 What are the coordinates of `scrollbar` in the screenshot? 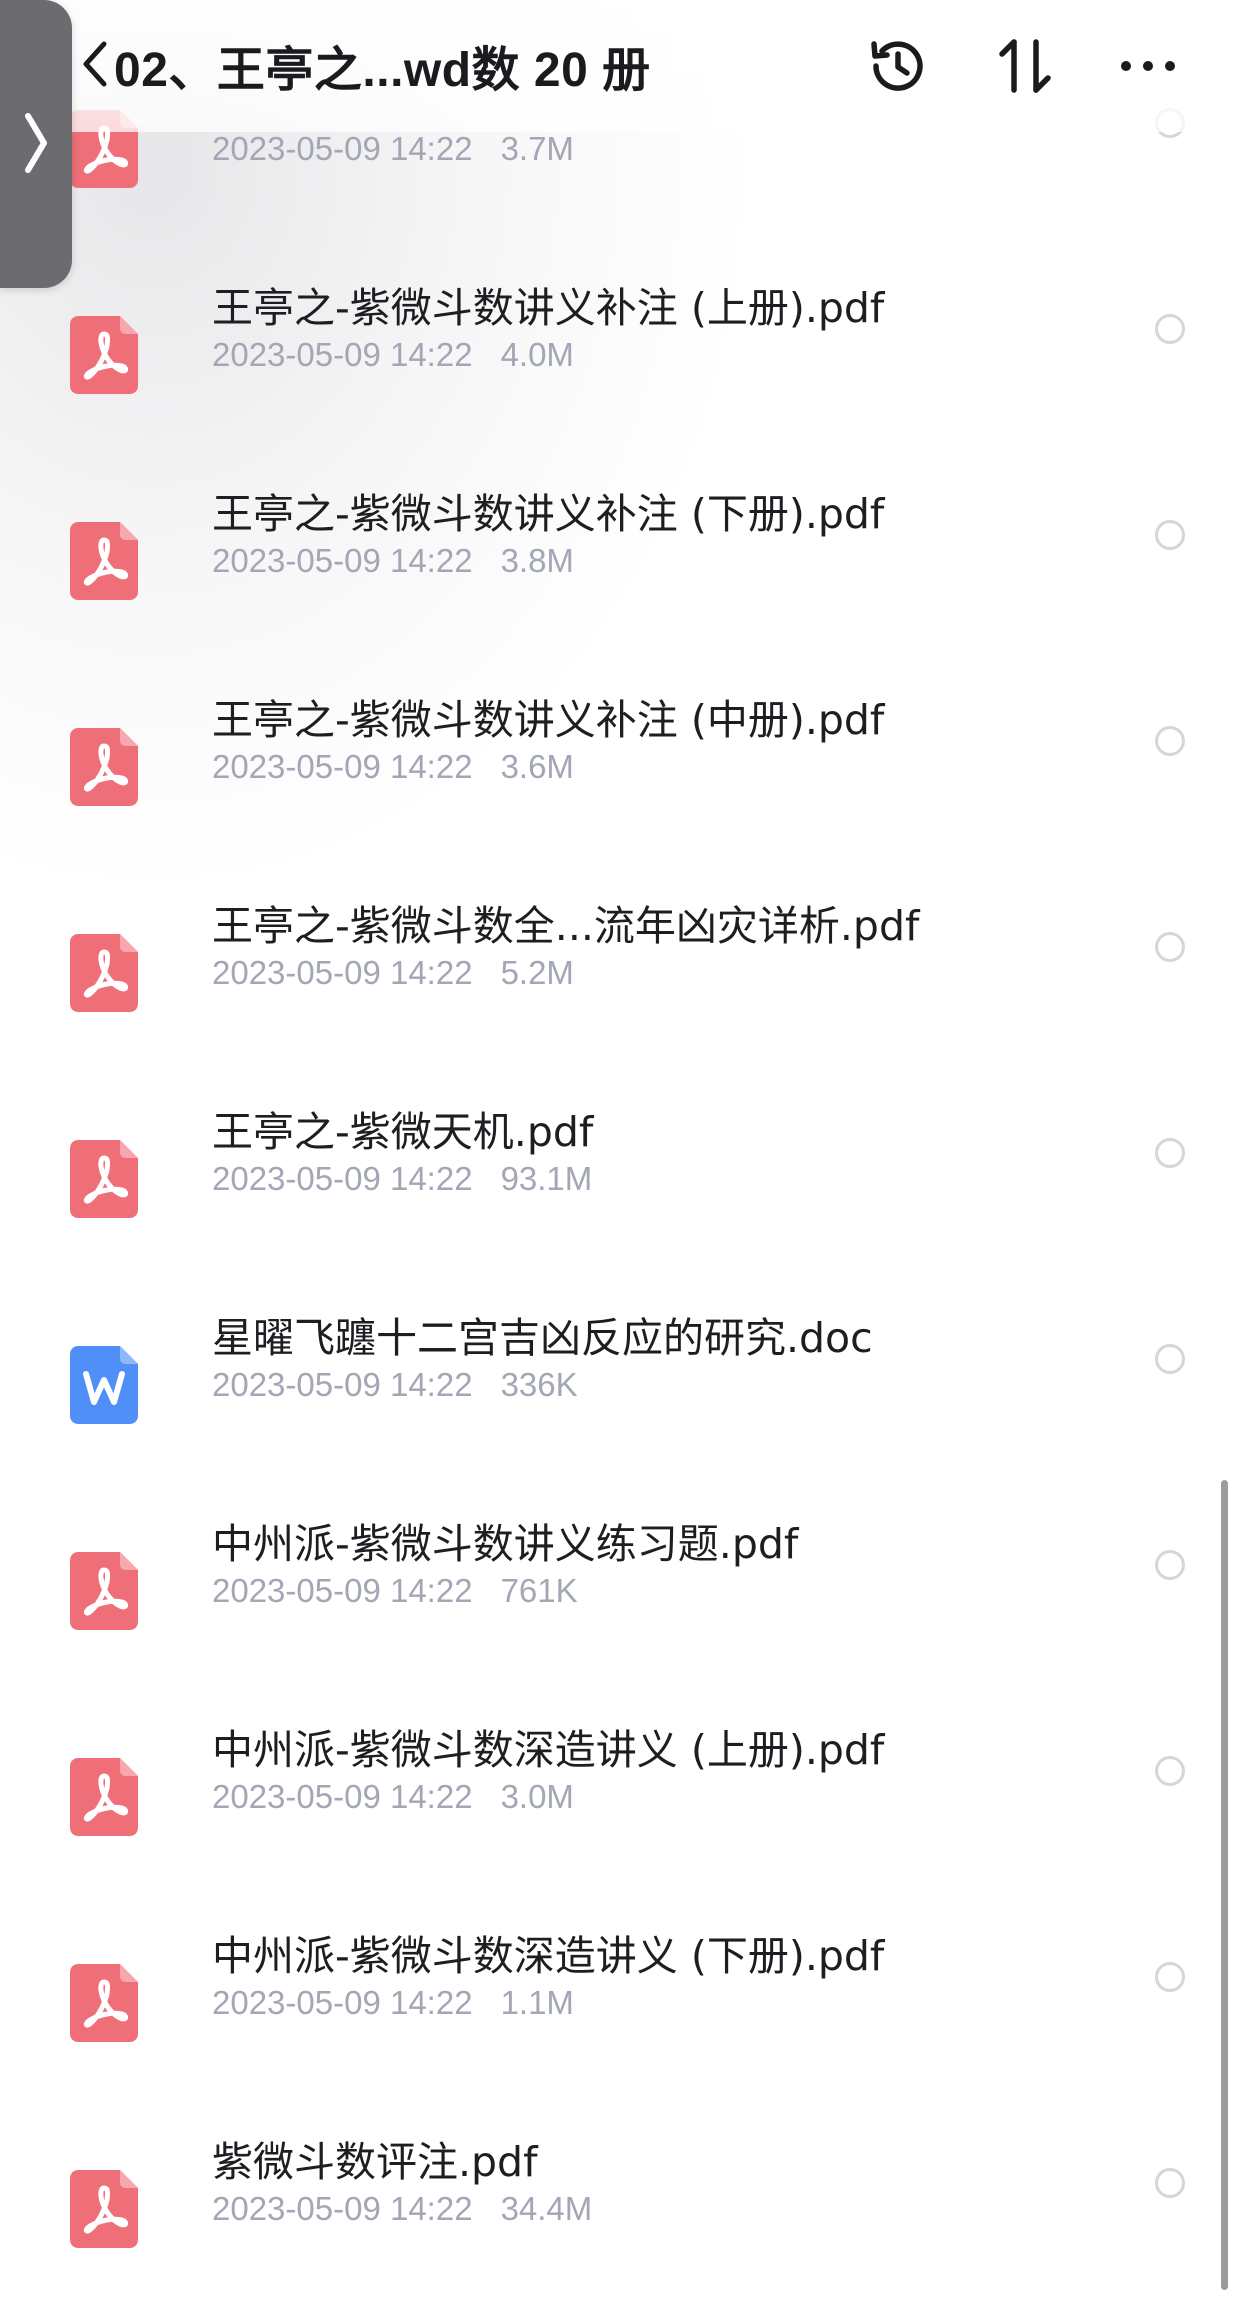 It's located at (1224, 1885).